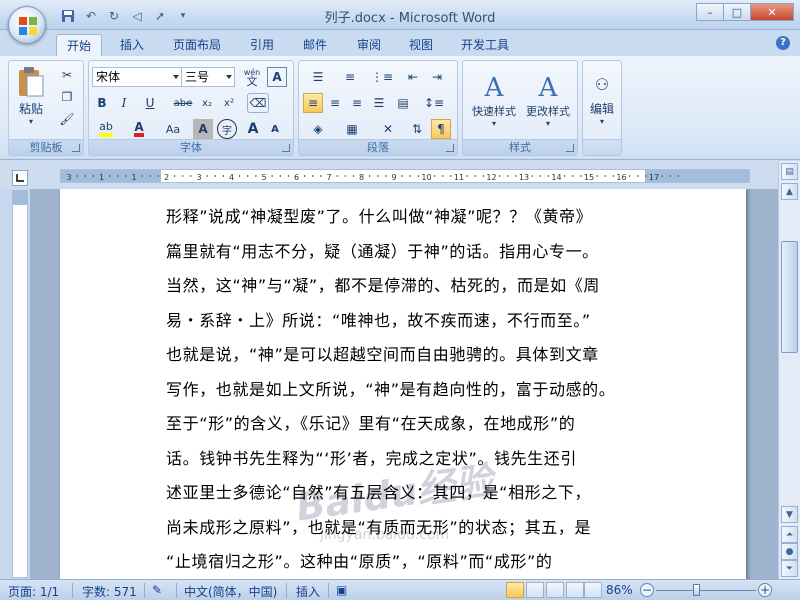 Image resolution: width=800 pixels, height=600 pixels. Describe the element at coordinates (76, 148) in the screenshot. I see `clipboard-launcher-icon` at that location.